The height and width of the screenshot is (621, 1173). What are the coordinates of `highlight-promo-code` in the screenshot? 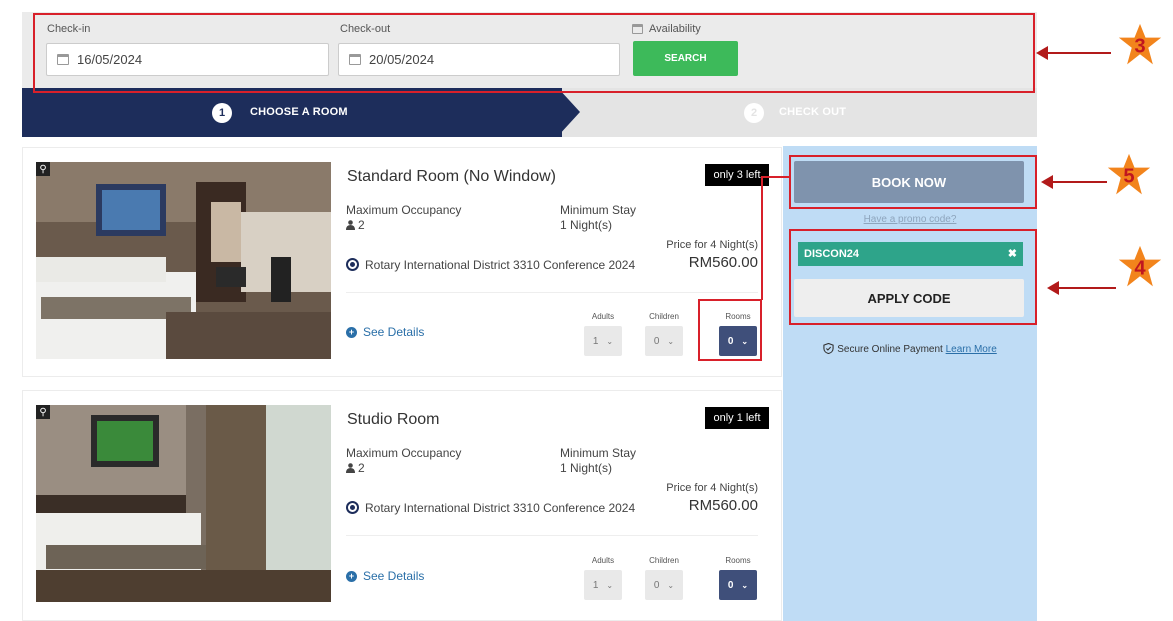 It's located at (913, 277).